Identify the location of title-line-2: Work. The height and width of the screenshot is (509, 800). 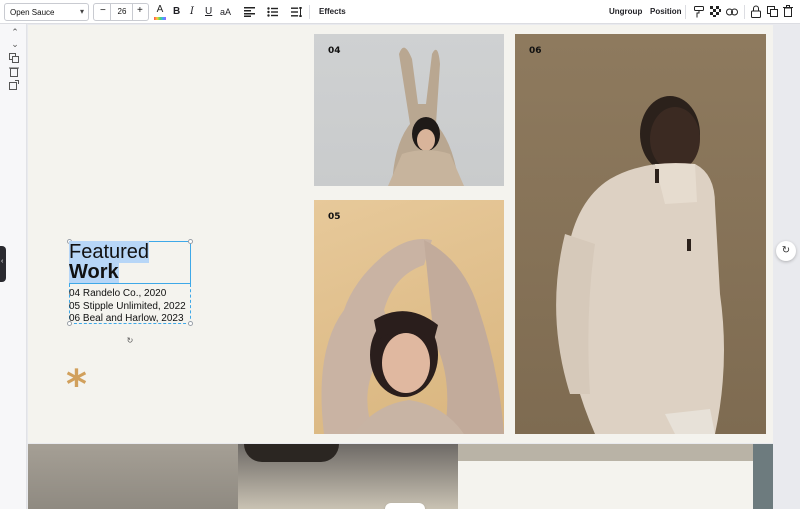
(94, 272).